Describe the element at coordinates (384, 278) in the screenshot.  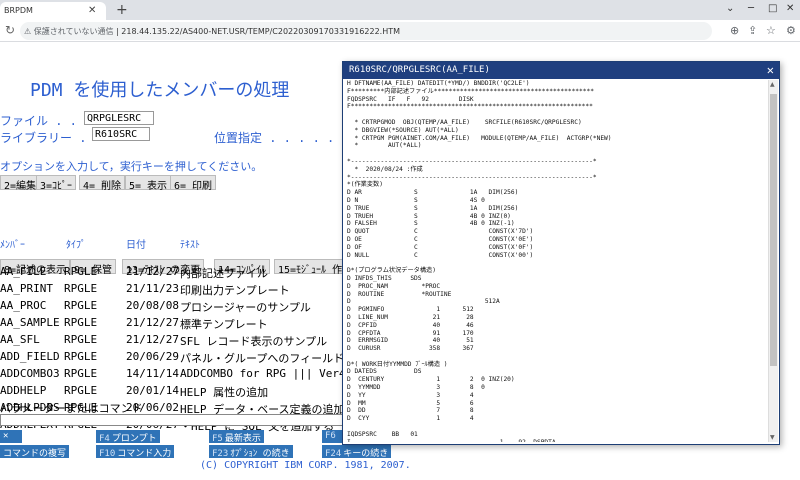
I see `source-line: D INFDS_THIS SDS` at that location.